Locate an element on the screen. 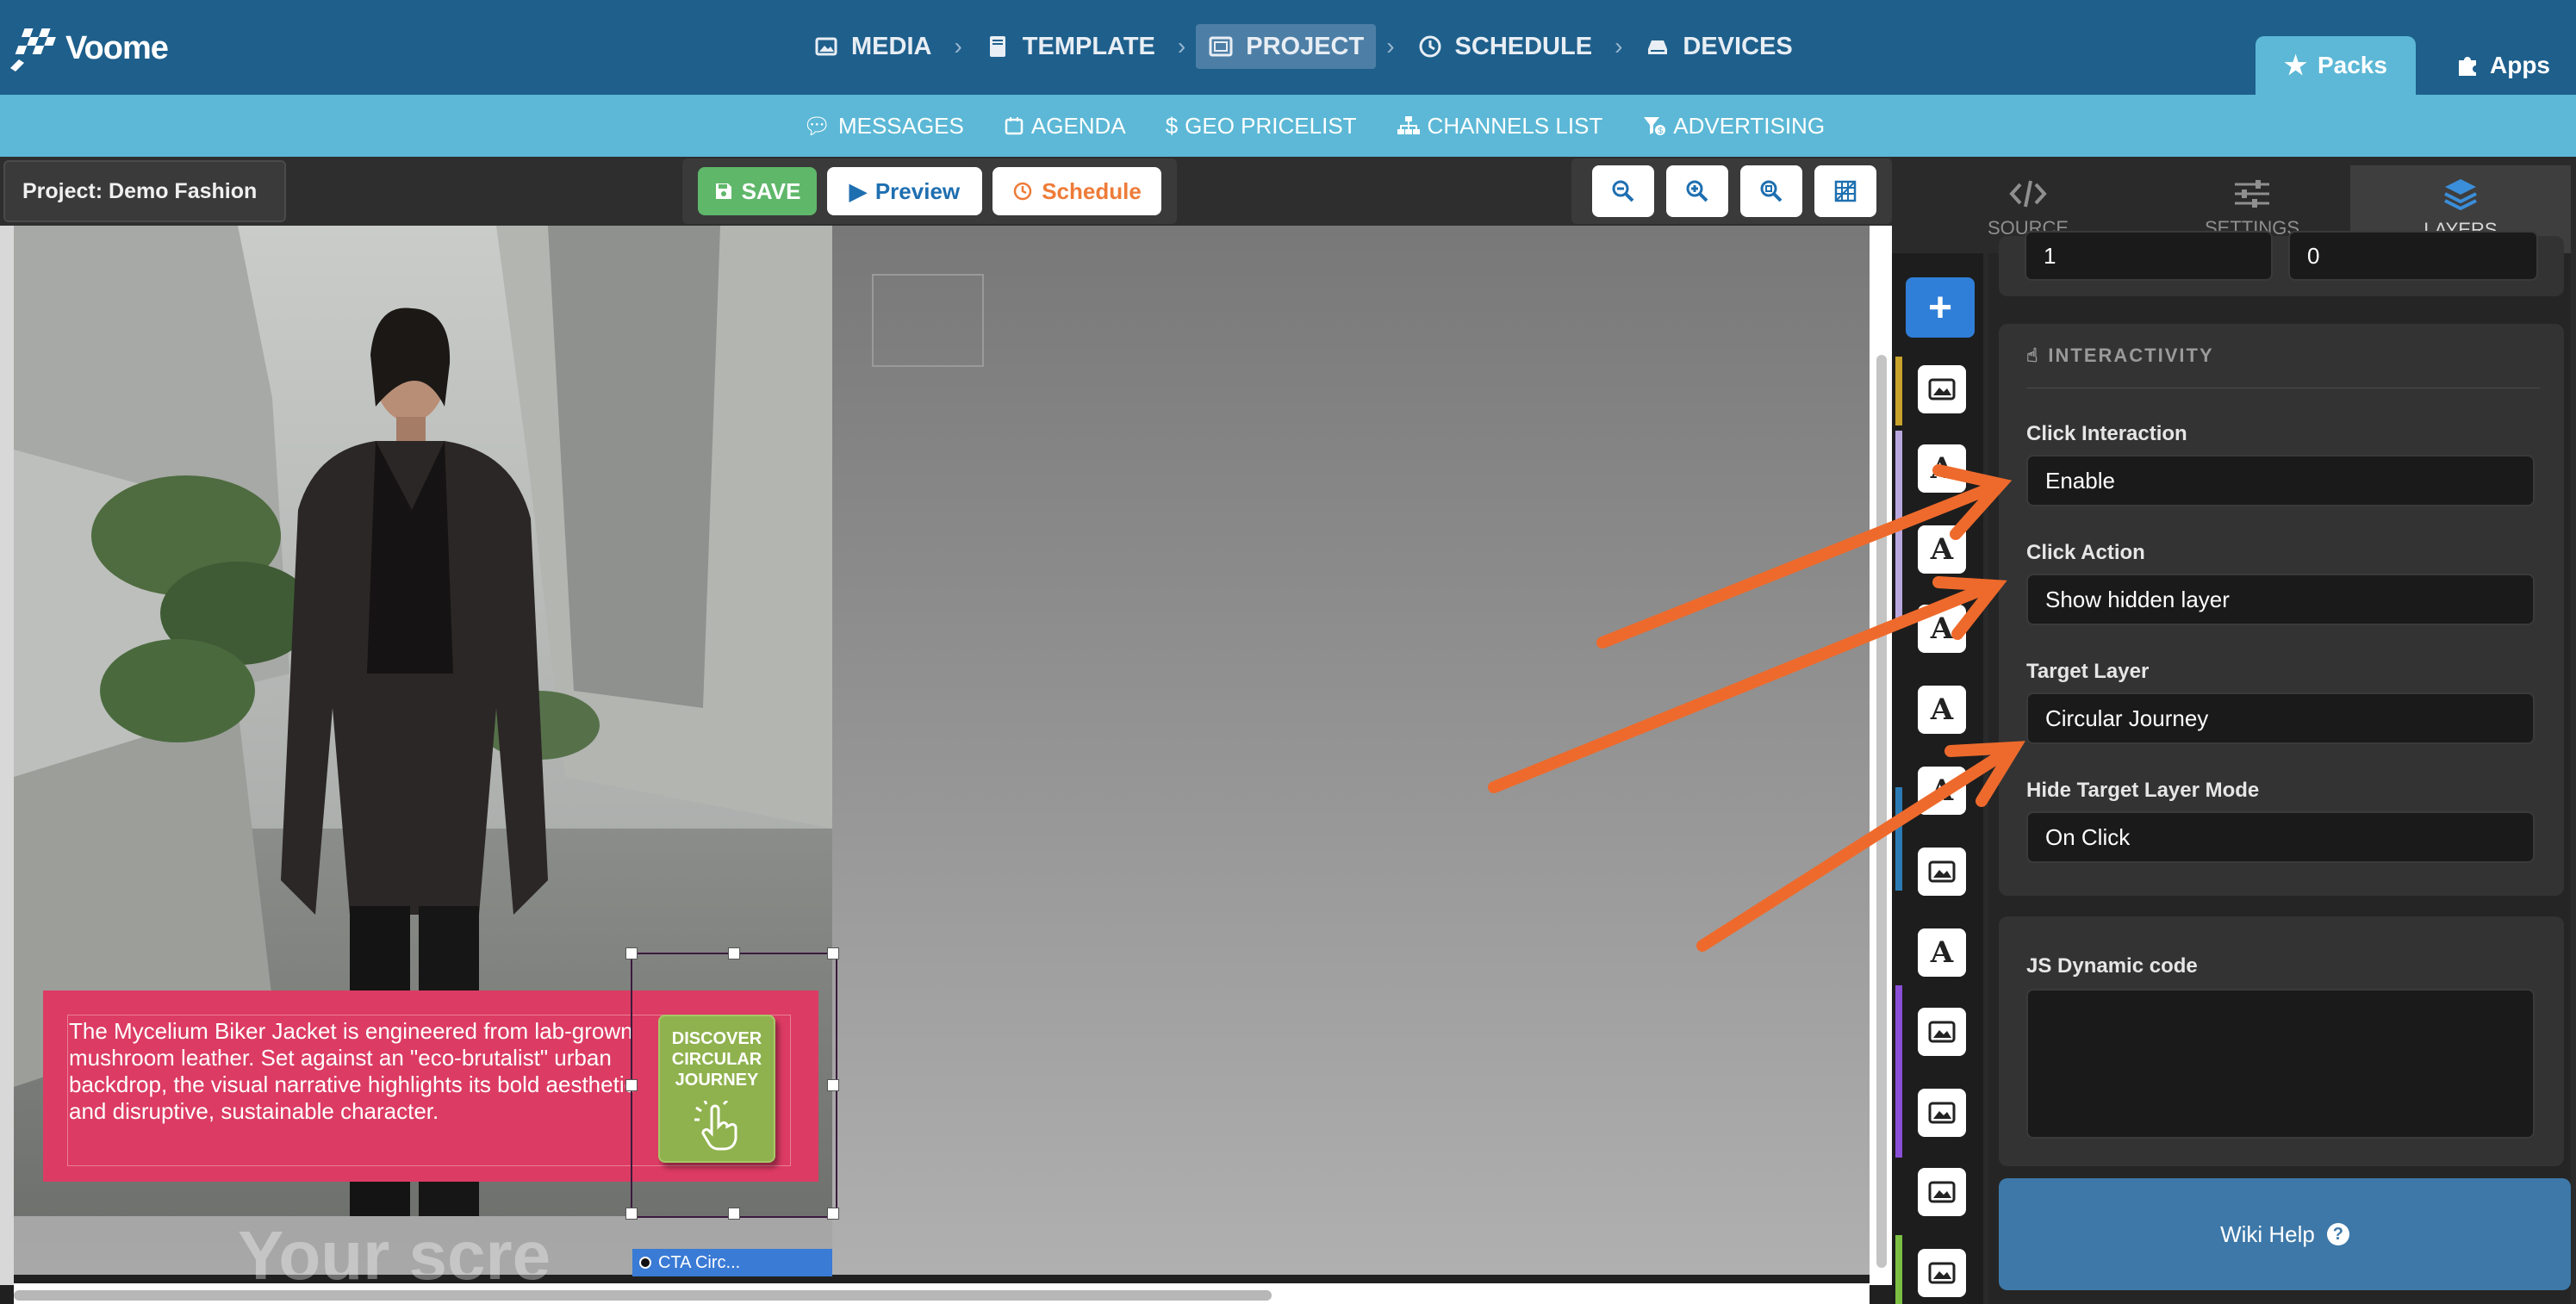 The image size is (2576, 1304). selection-box is located at coordinates (732, 1083).